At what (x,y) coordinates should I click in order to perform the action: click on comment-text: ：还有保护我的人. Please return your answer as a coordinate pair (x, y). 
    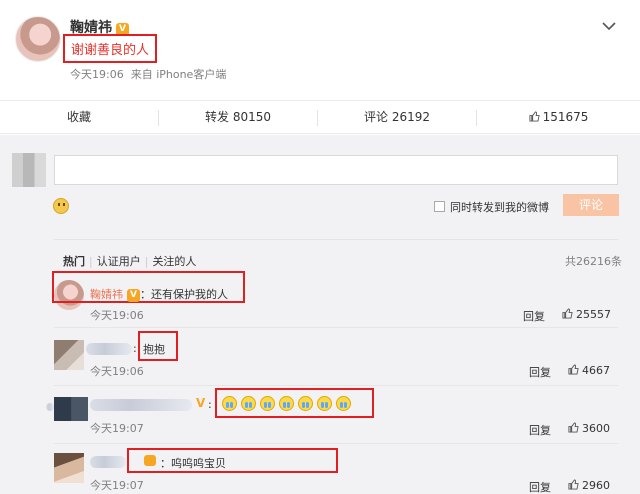
    Looking at the image, I should click on (184, 294).